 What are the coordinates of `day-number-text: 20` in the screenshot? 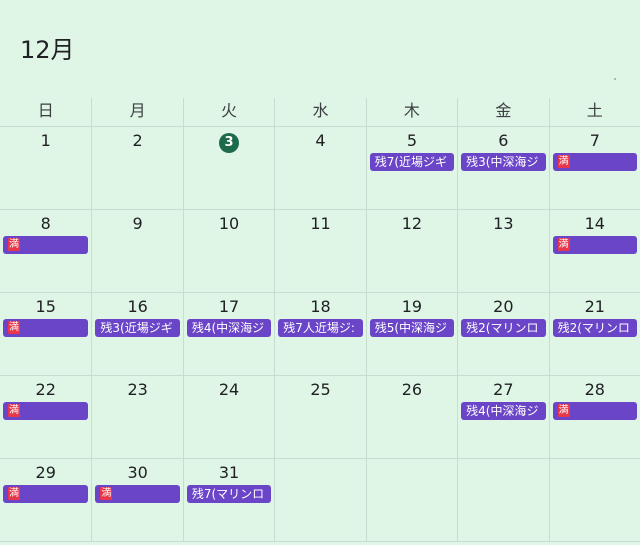 It's located at (503, 306).